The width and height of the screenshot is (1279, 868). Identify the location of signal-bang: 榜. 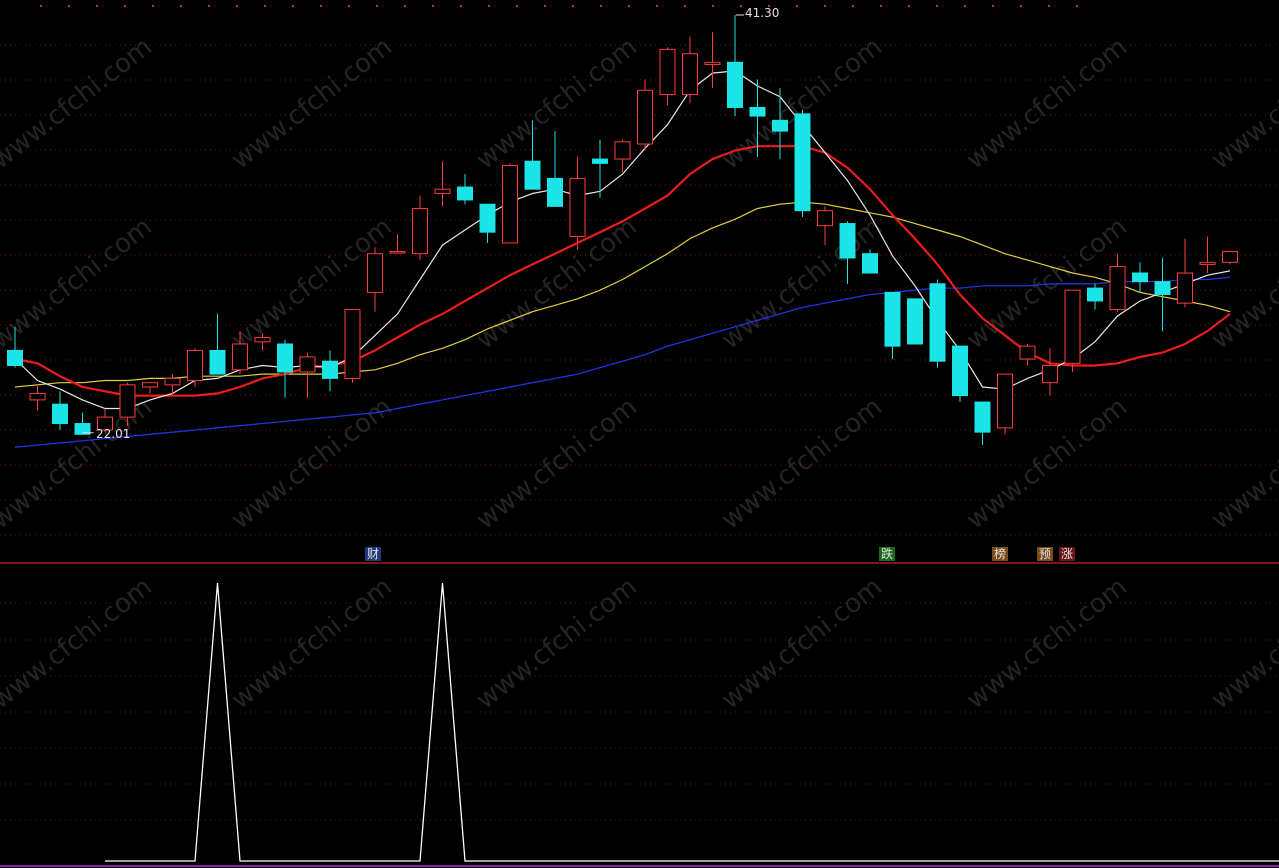
(1000, 554).